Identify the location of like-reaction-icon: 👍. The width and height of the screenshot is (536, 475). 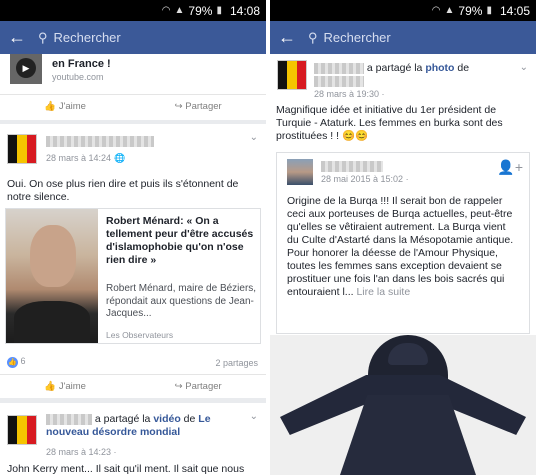
(12, 362).